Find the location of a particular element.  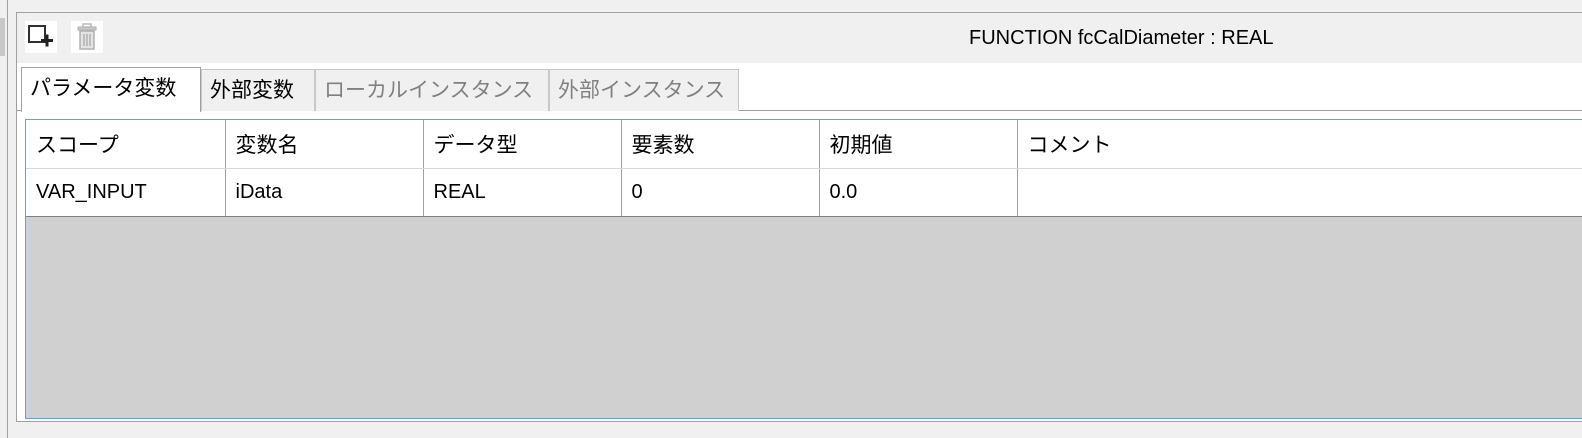

cell-scope: VAR_INPUT is located at coordinates (126, 192).